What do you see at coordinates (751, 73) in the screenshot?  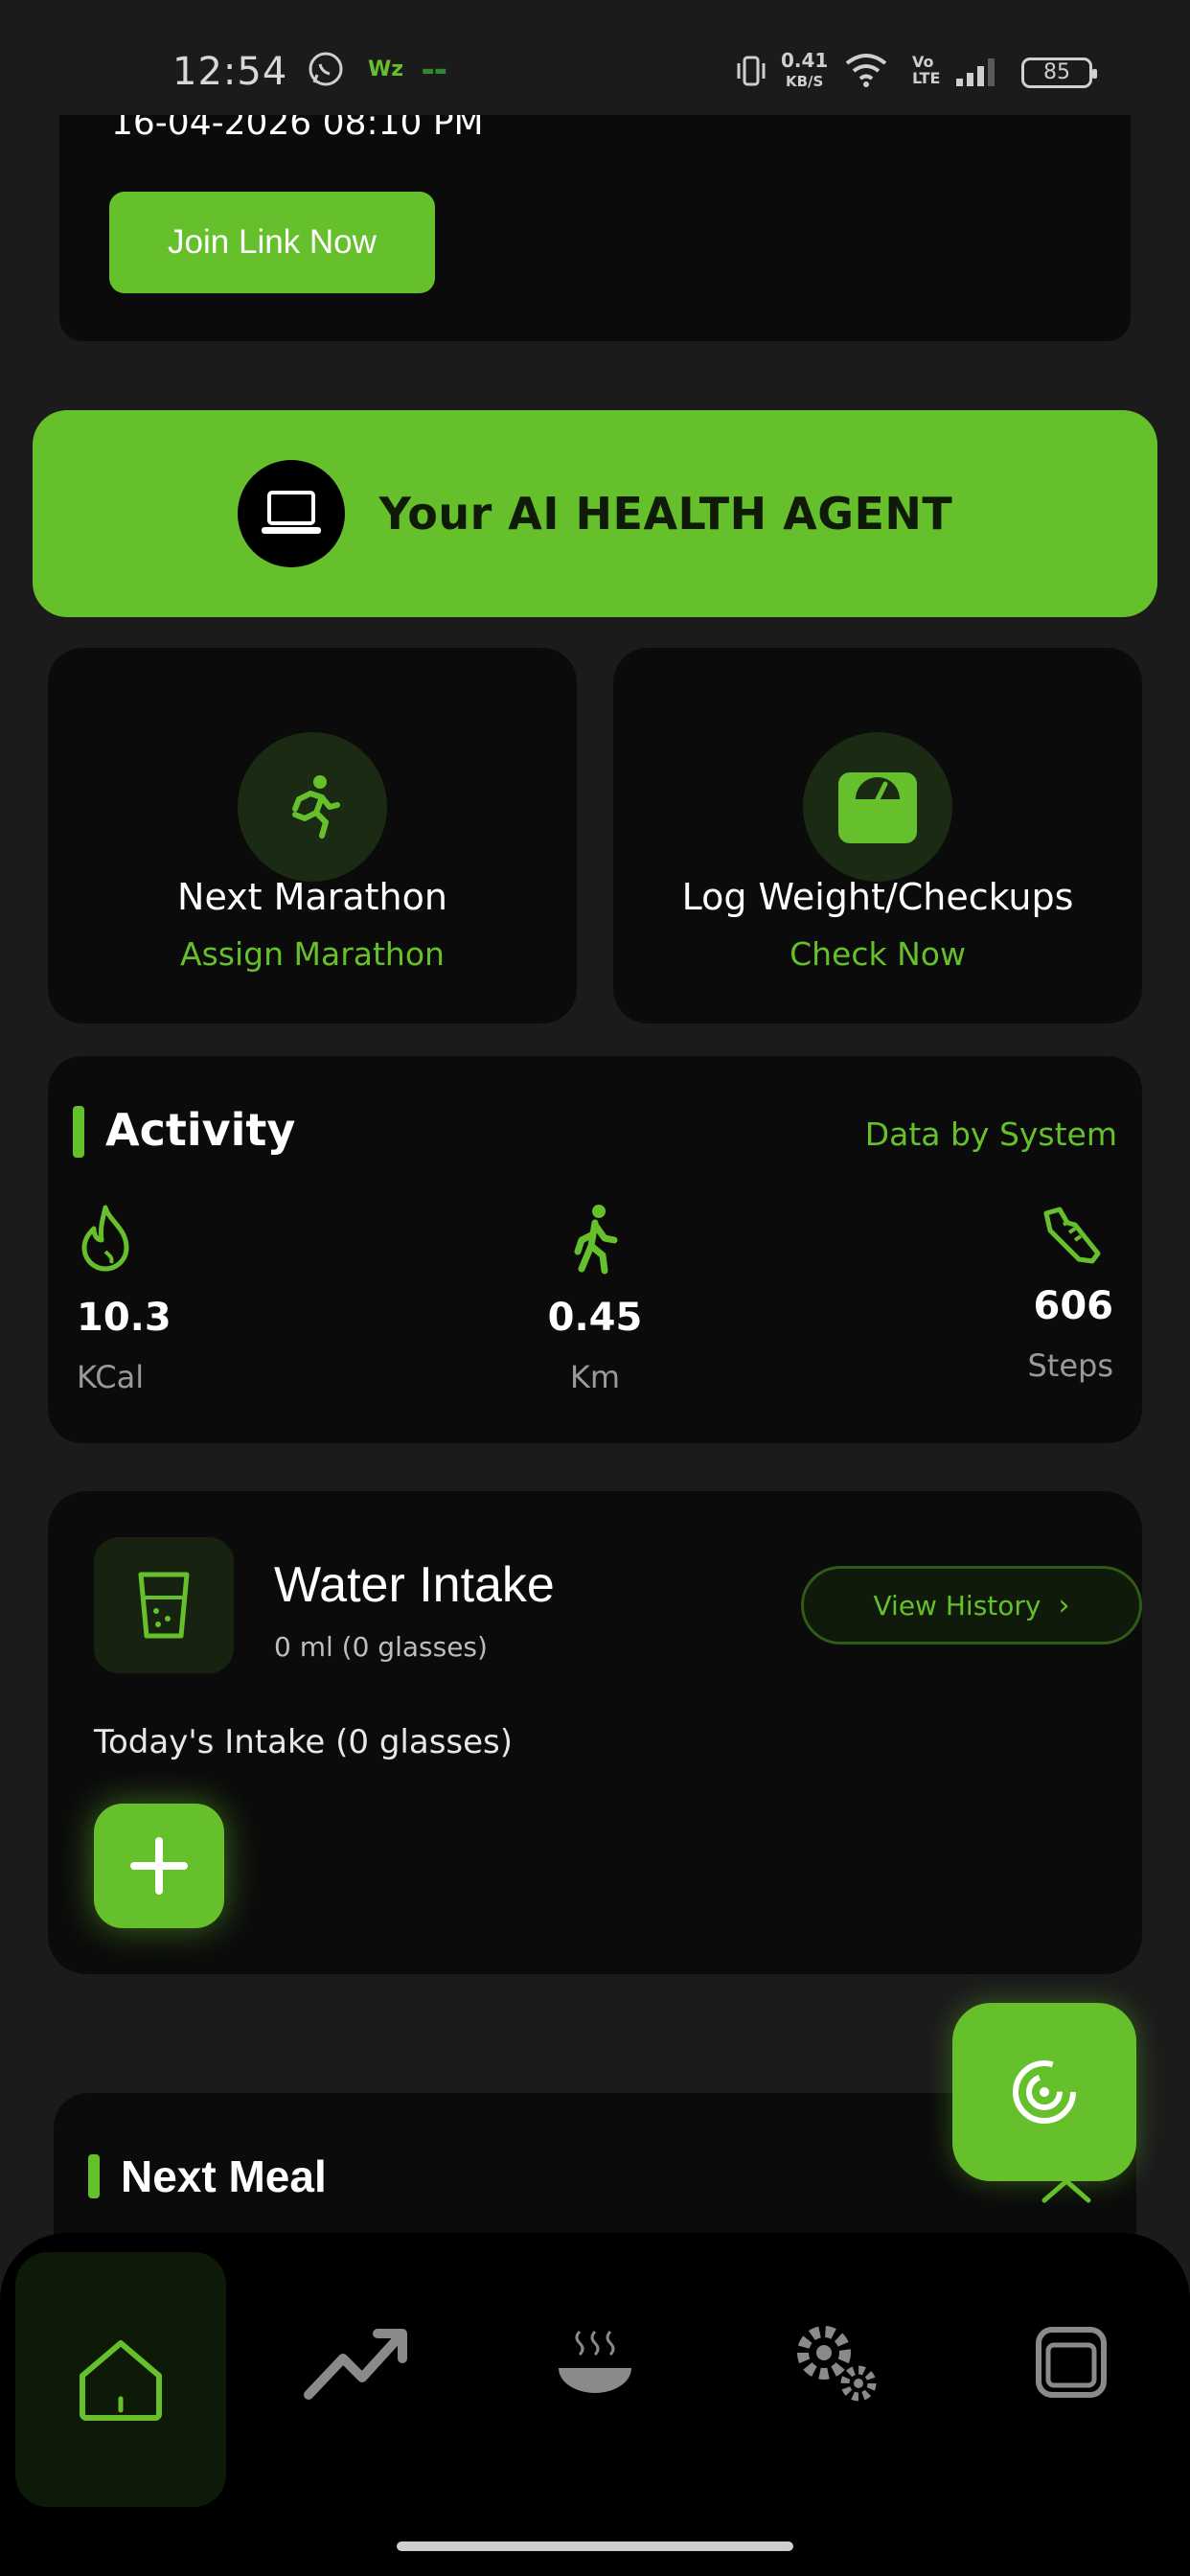 I see `vibrate-icon` at bounding box center [751, 73].